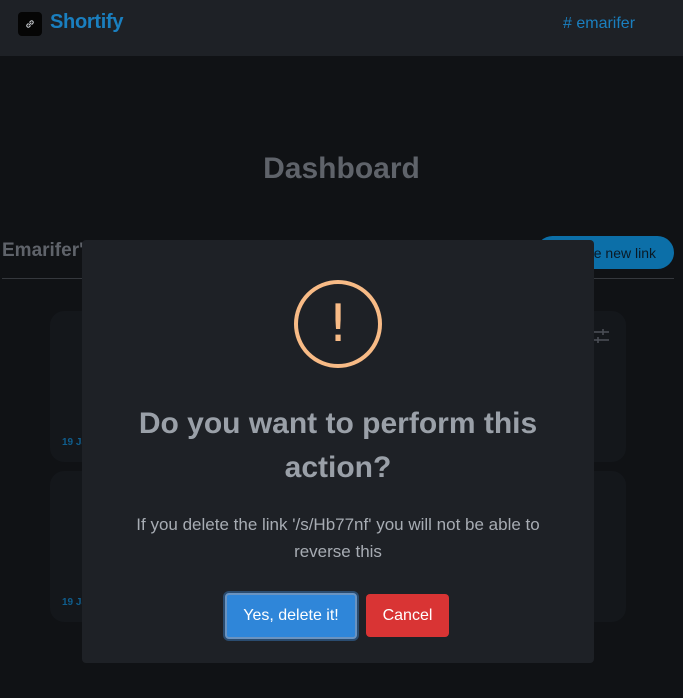 The image size is (683, 698). What do you see at coordinates (407, 615) in the screenshot?
I see `cancel-button: Cancel` at bounding box center [407, 615].